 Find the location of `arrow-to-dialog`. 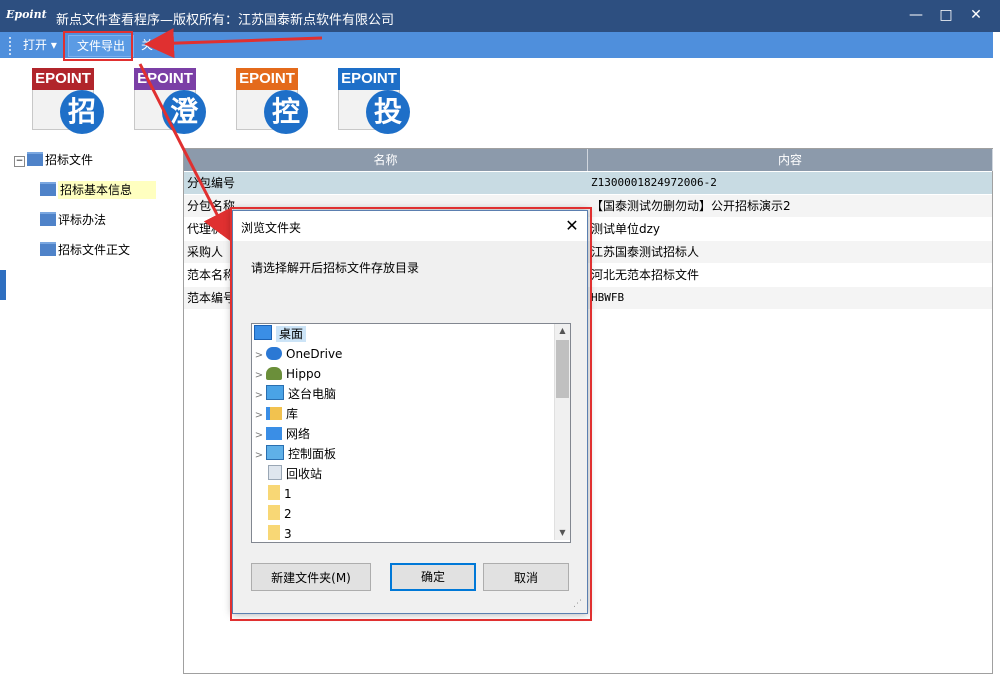

arrow-to-dialog is located at coordinates (184, 152).